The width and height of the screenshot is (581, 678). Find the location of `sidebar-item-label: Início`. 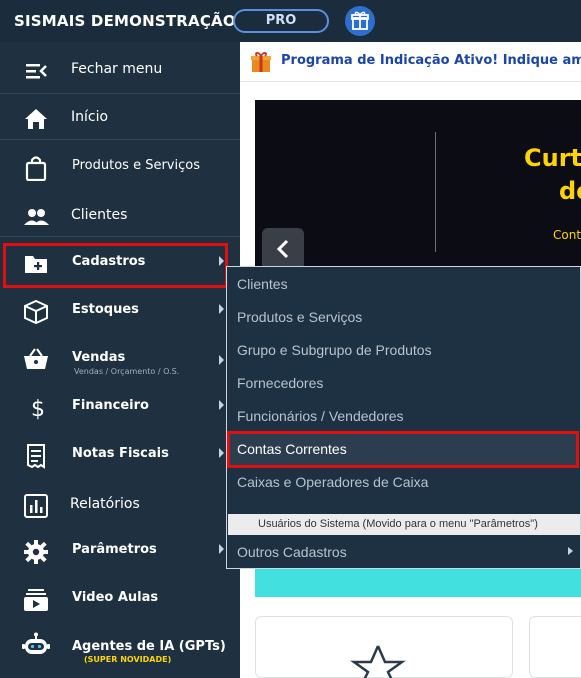

sidebar-item-label: Início is located at coordinates (90, 117).